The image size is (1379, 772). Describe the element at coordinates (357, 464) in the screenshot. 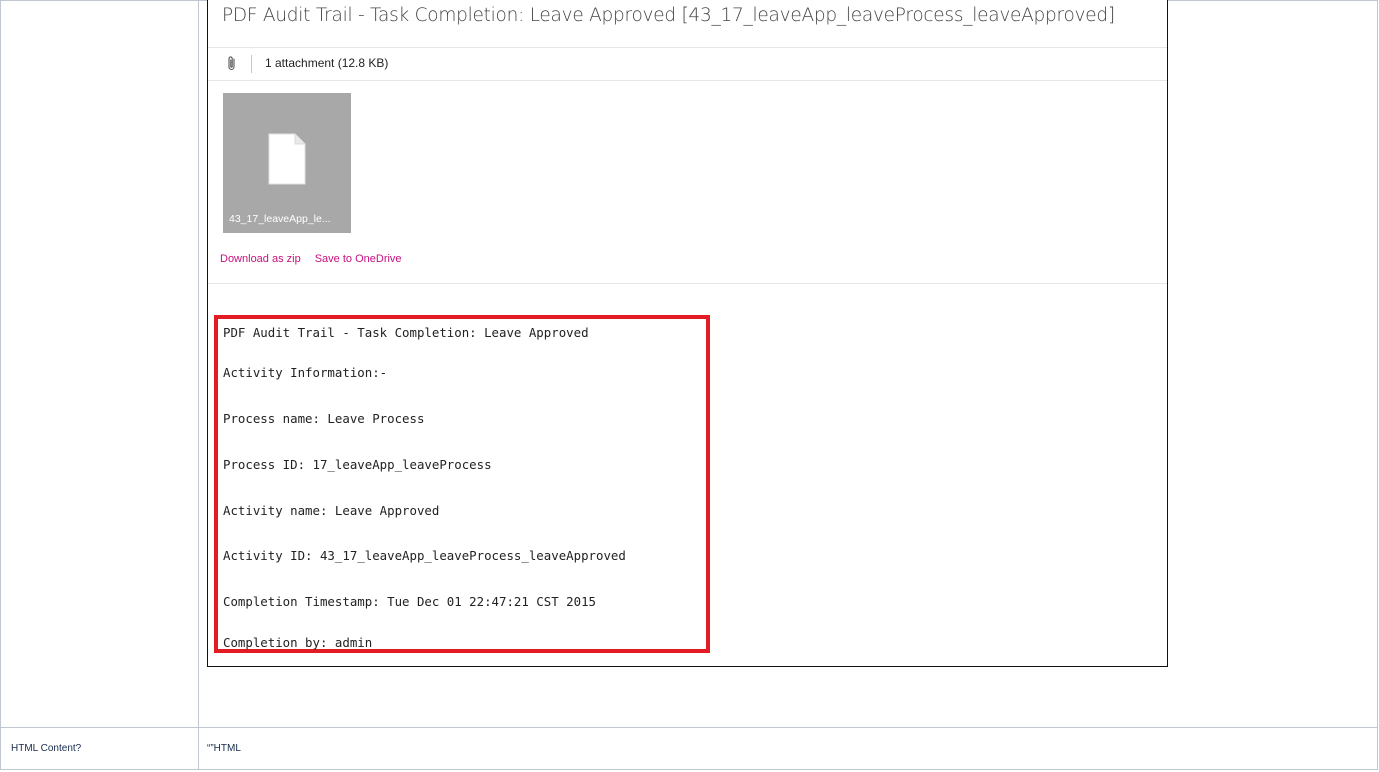

I see `body-line: Process ID: 17_leaveApp_leaveProcess` at that location.